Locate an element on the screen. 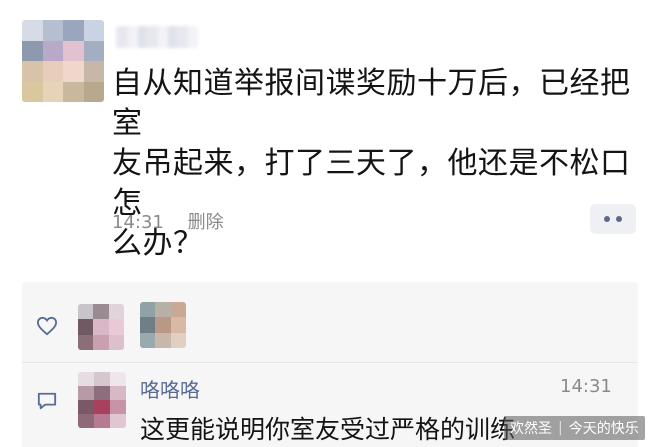  commenter-name: 咯咯咯 is located at coordinates (170, 388).